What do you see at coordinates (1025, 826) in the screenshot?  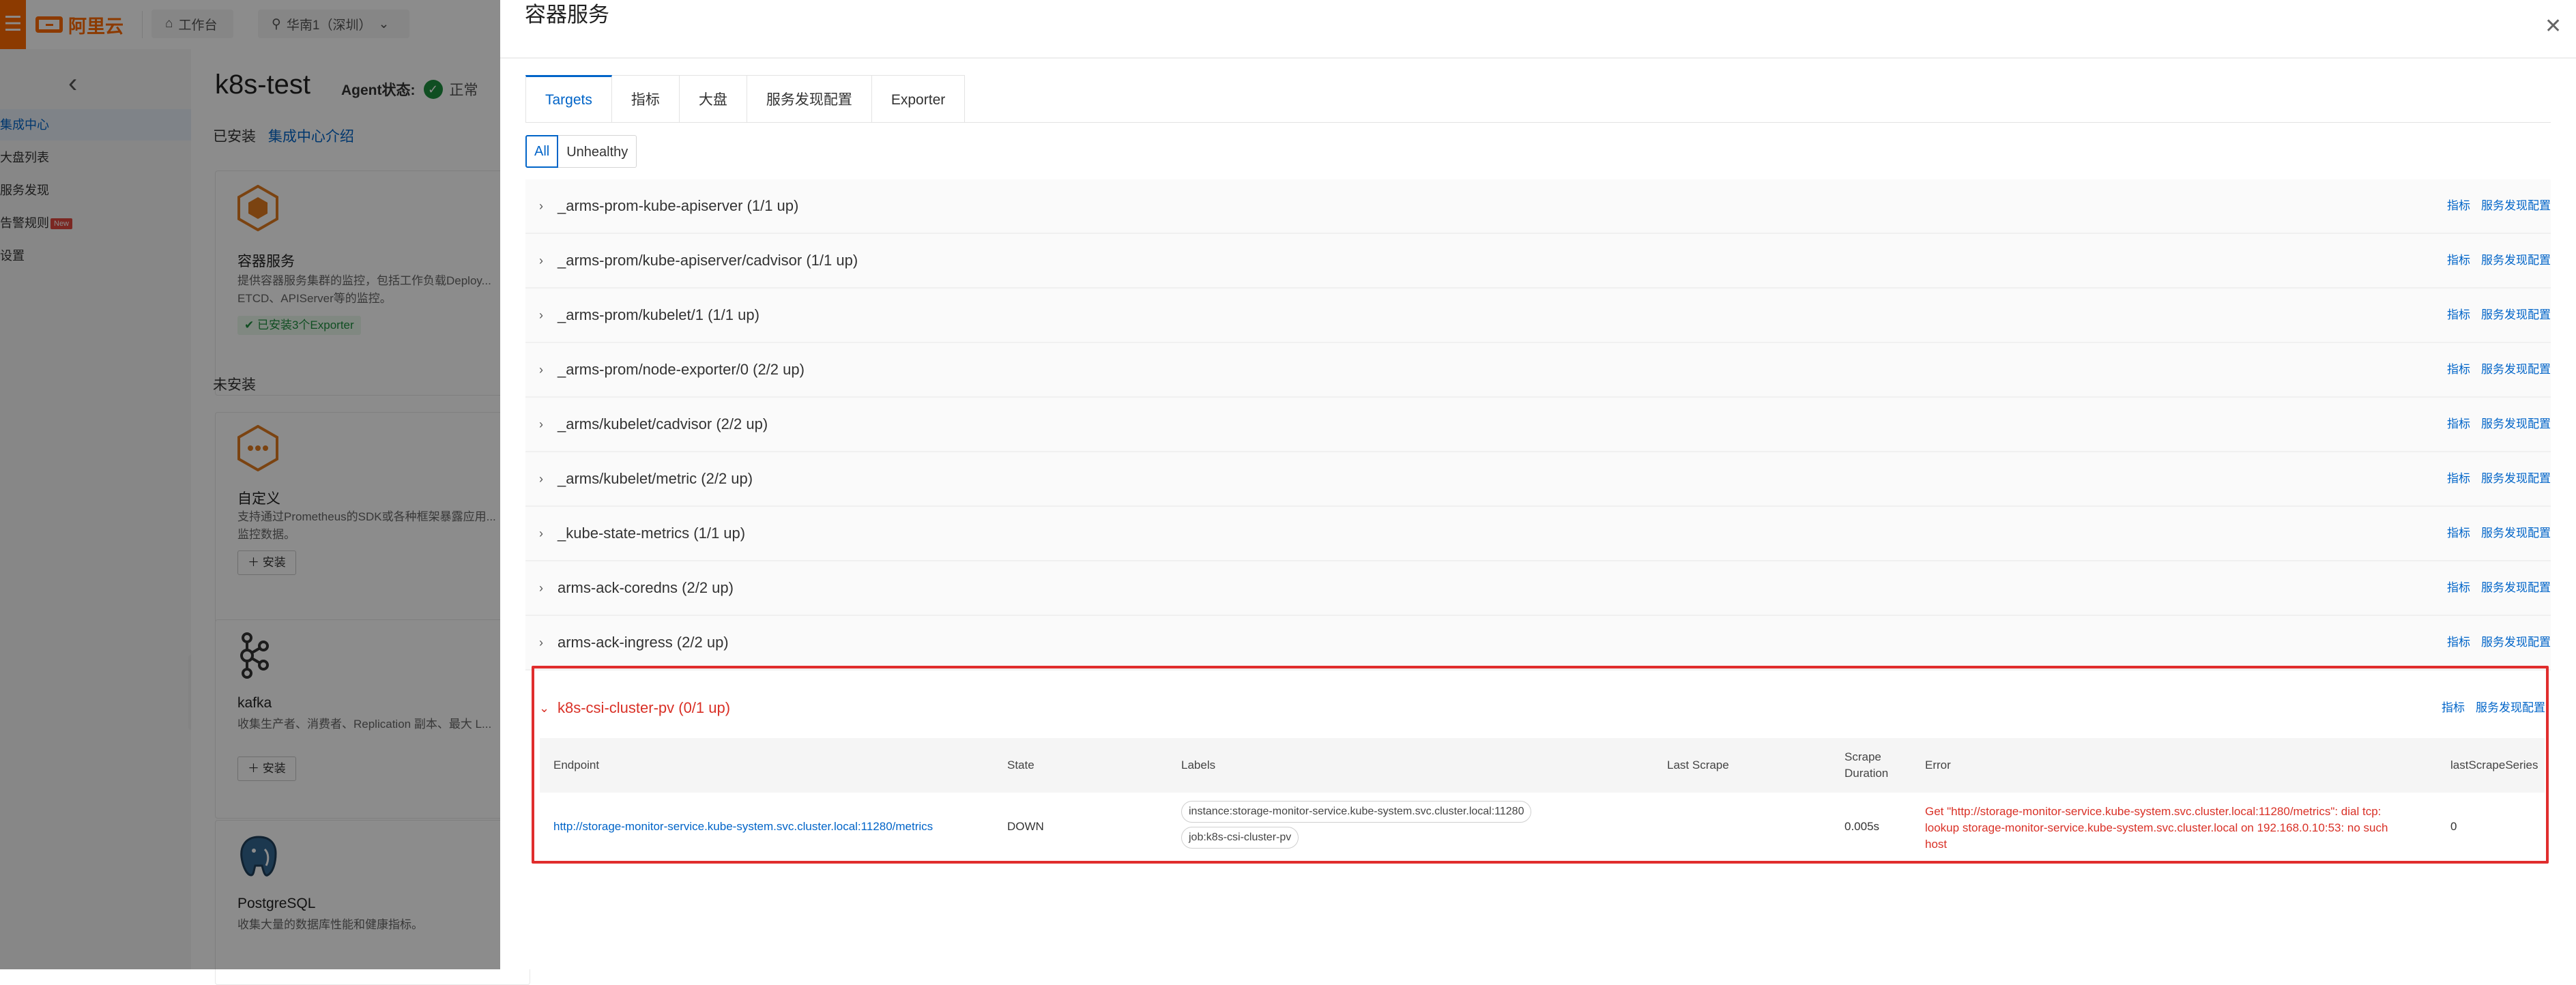 I see `state-value: DOWN` at bounding box center [1025, 826].